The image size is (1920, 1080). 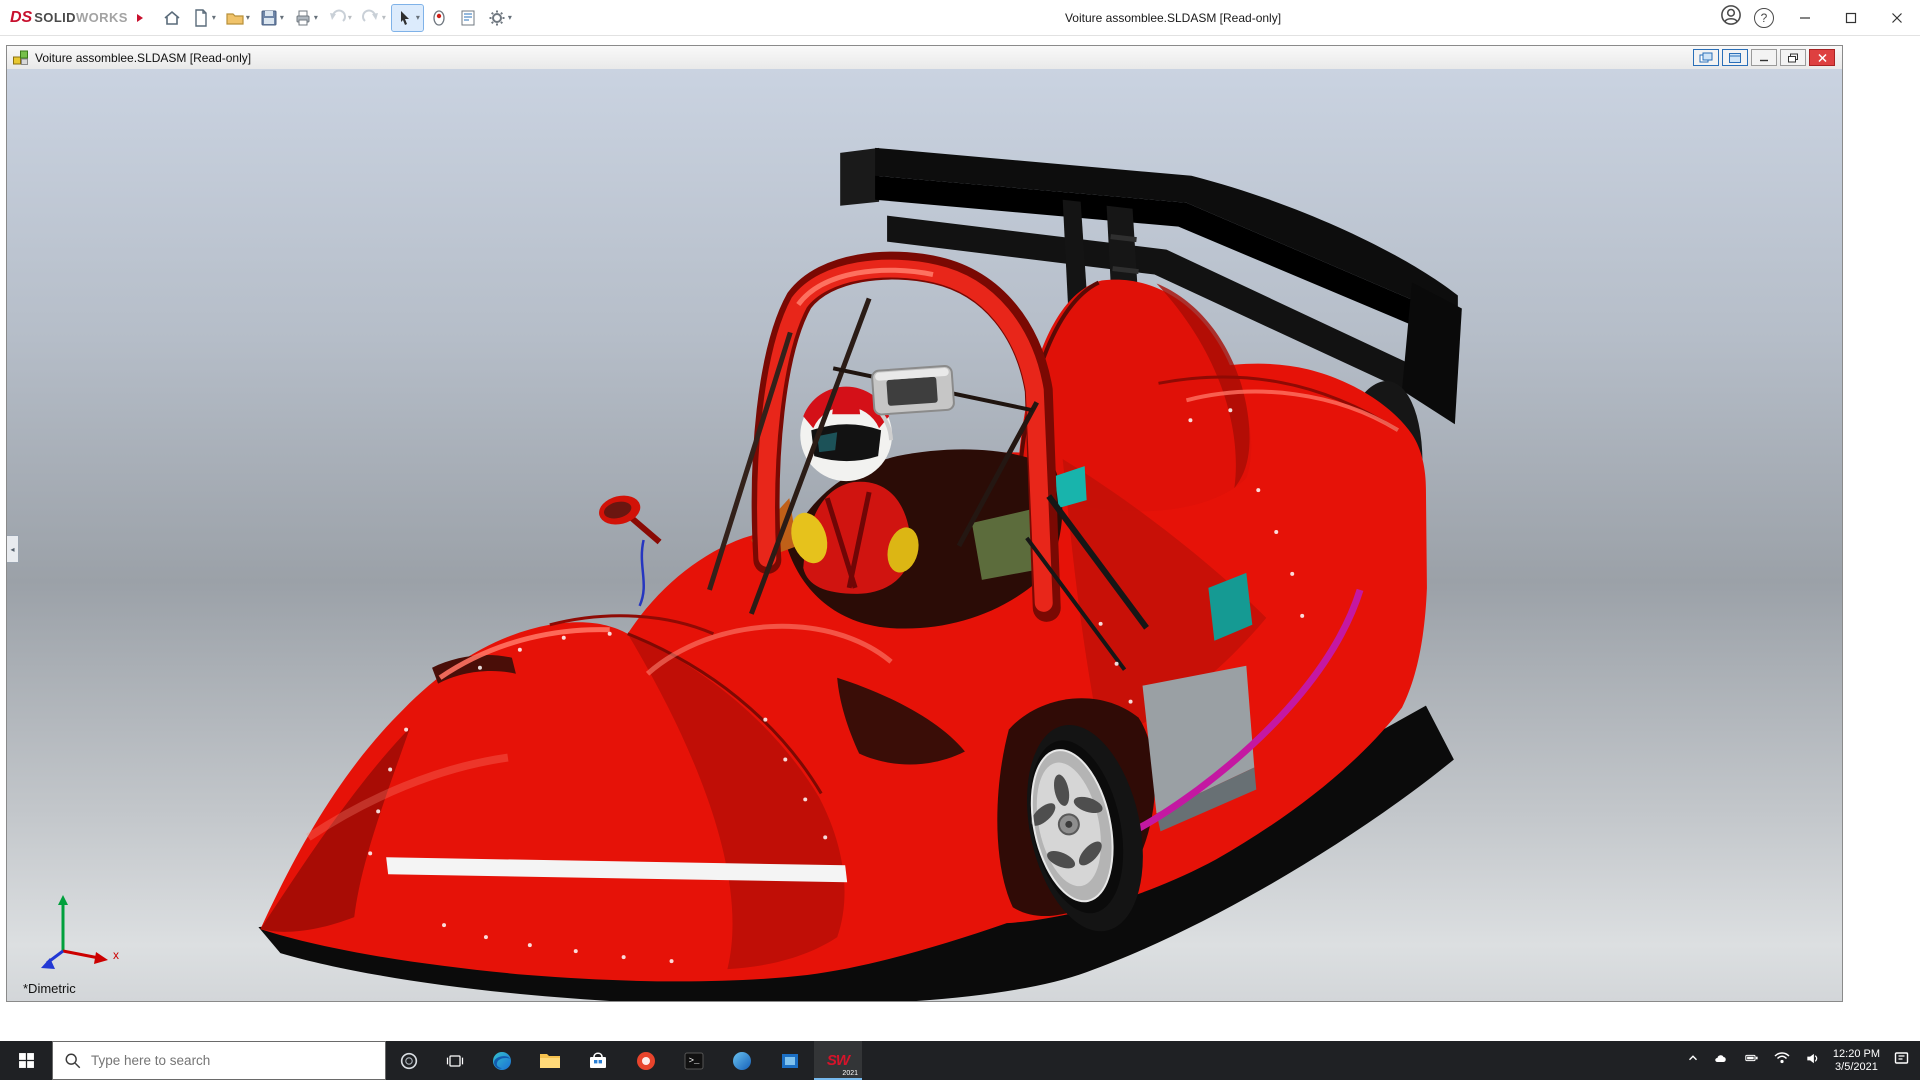 I want to click on file-properties-button, so click(x=468, y=18).